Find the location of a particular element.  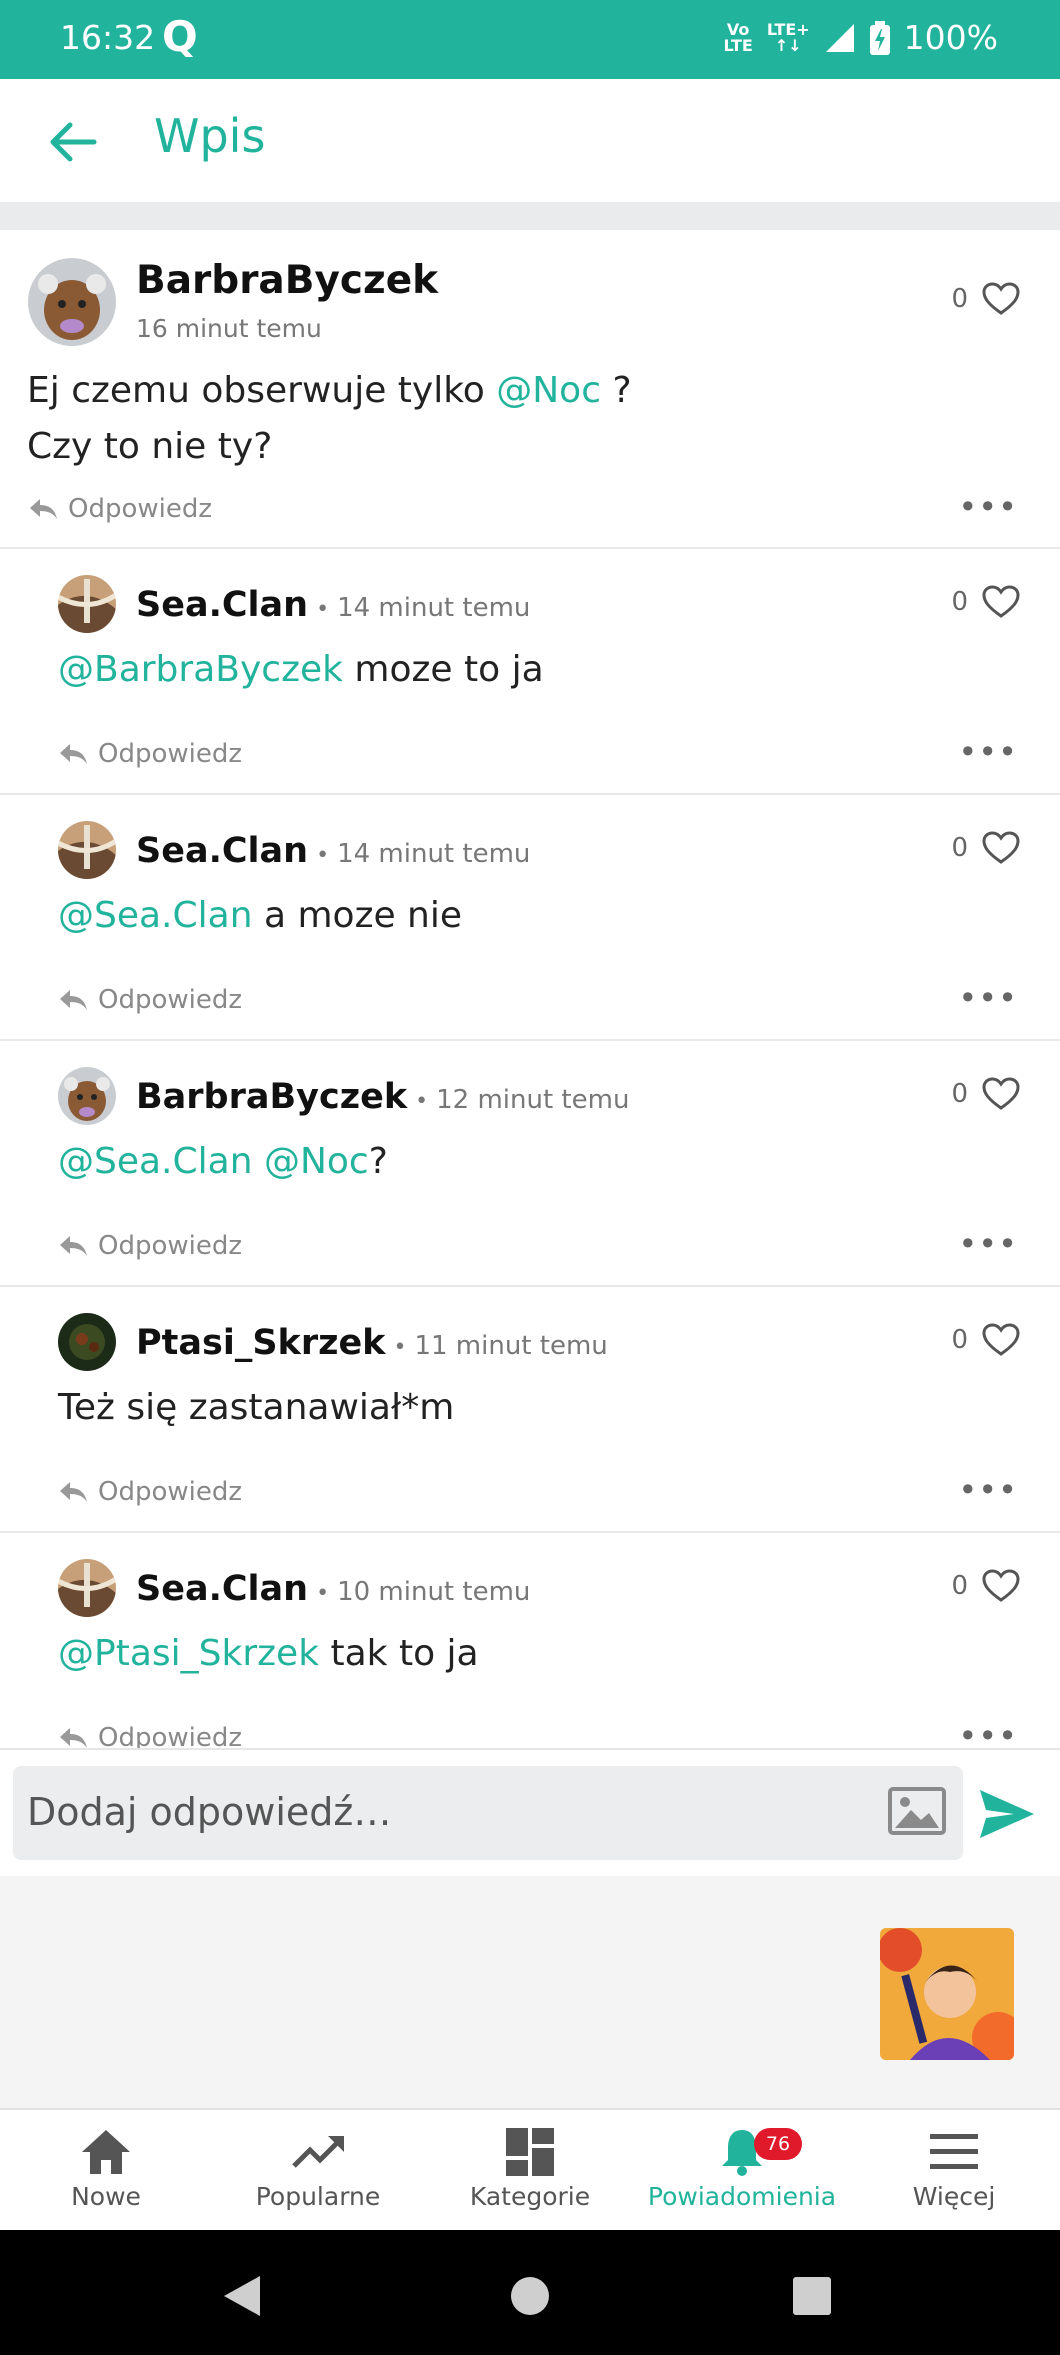

status-indicators: Vo LTE LTE+ ↑↓ 100% is located at coordinates (860, 37).